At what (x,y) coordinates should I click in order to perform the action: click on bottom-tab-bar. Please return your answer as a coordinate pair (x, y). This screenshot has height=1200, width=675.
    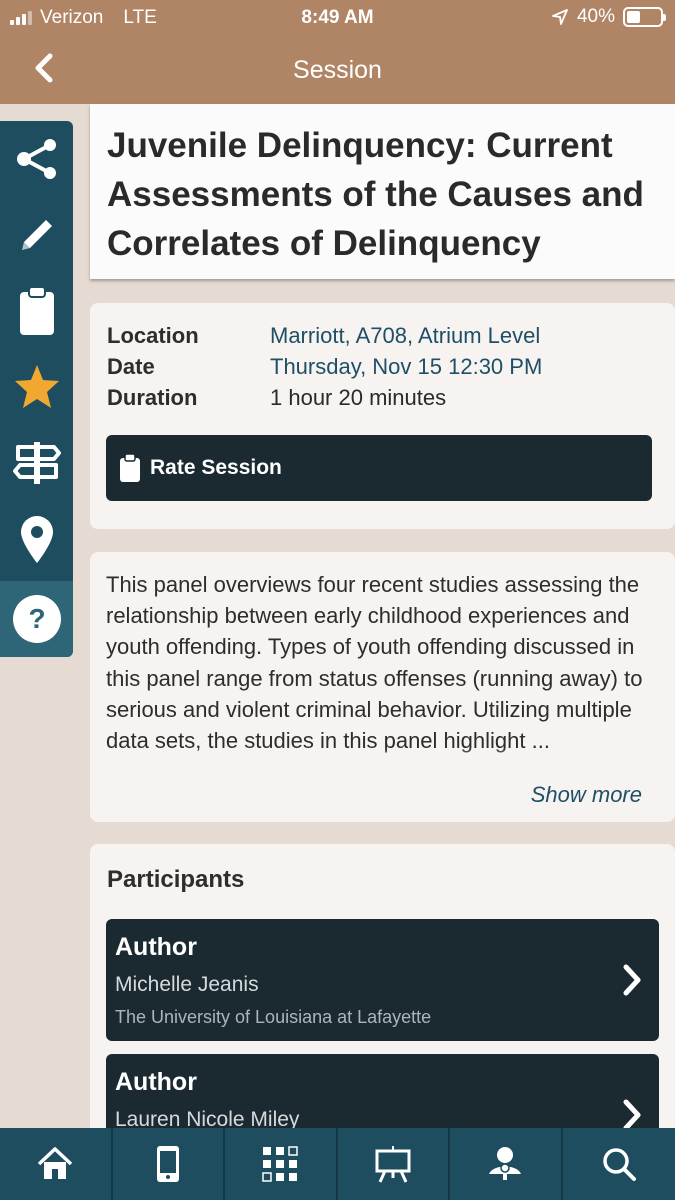
    Looking at the image, I should click on (337, 1164).